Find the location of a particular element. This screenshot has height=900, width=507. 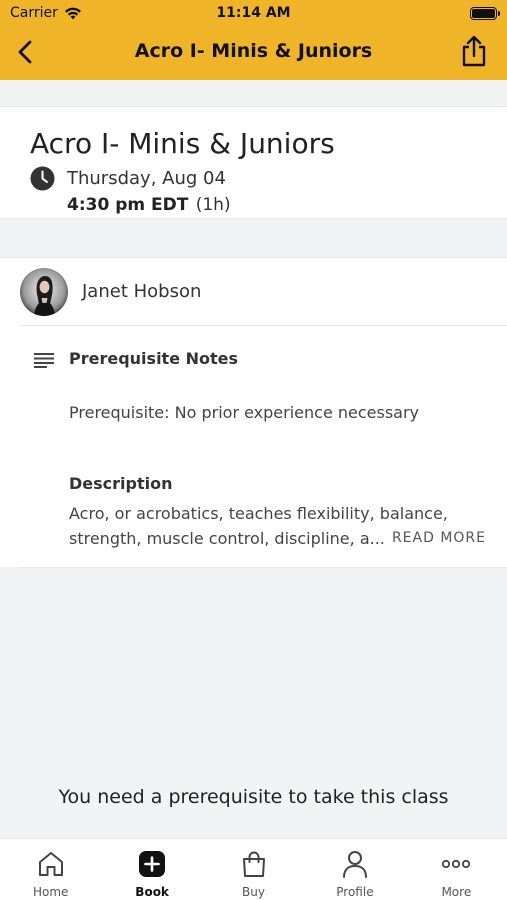

instructor-row: Janet Hobson is located at coordinates (263, 292).